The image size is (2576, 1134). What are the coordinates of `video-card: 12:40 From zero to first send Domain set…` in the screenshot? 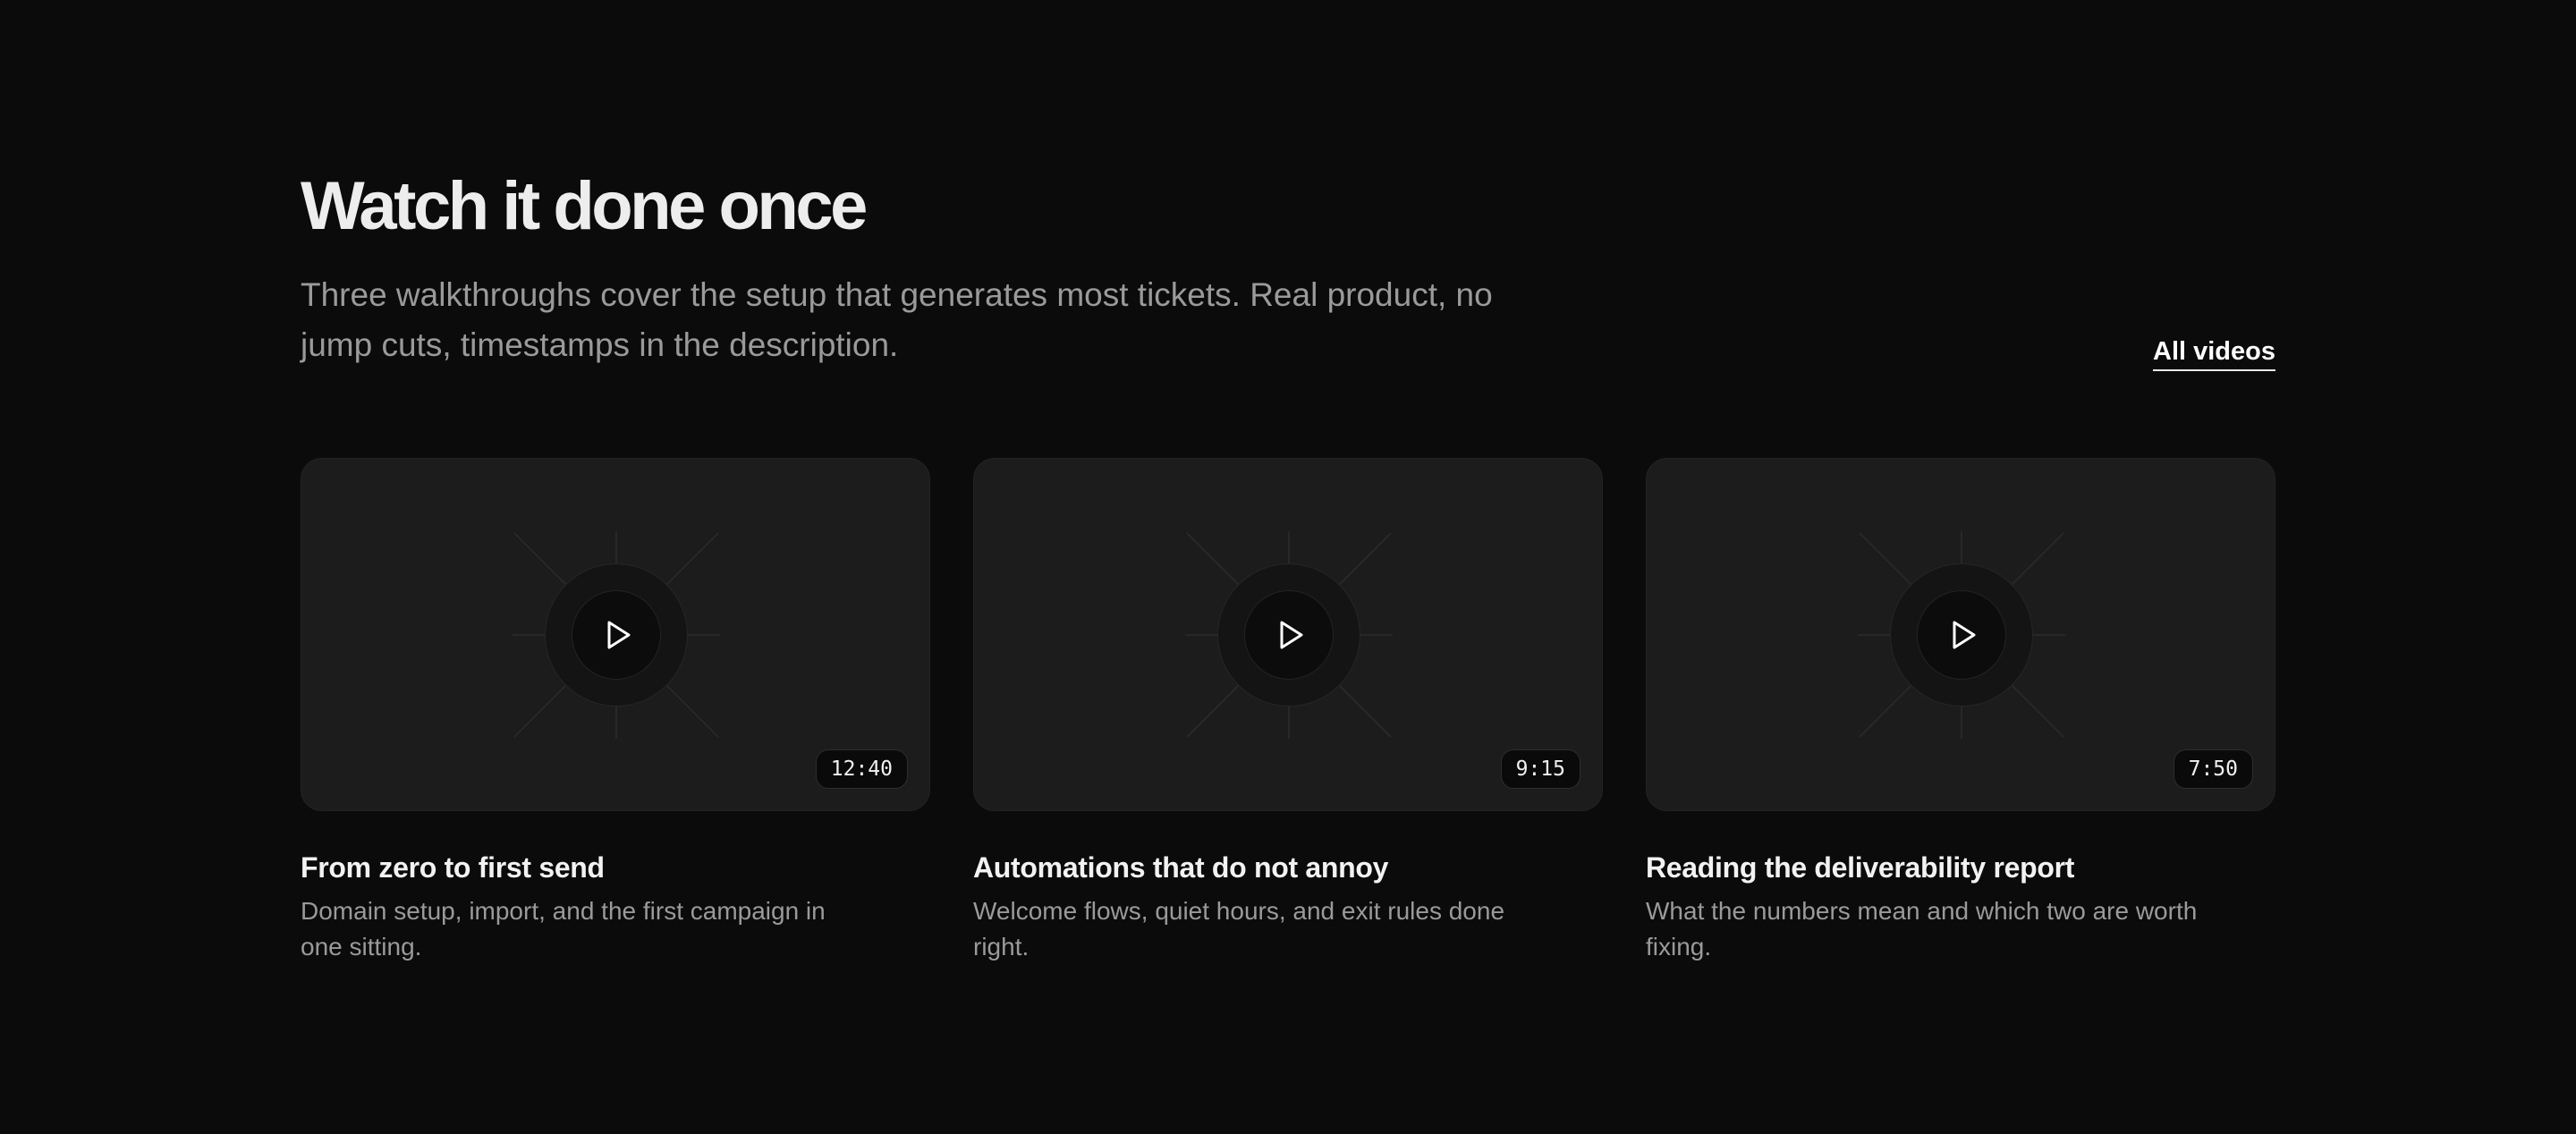 It's located at (615, 712).